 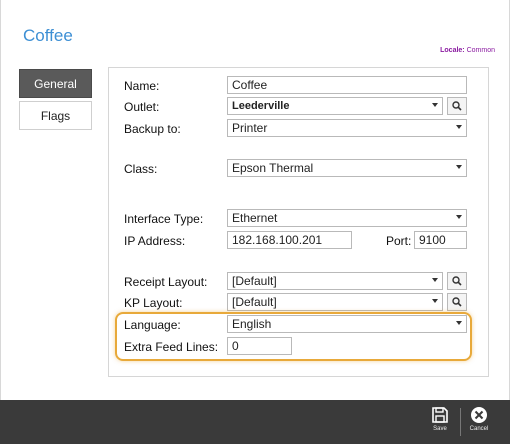 What do you see at coordinates (335, 281) in the screenshot?
I see `receipt-layout-select: [Default]` at bounding box center [335, 281].